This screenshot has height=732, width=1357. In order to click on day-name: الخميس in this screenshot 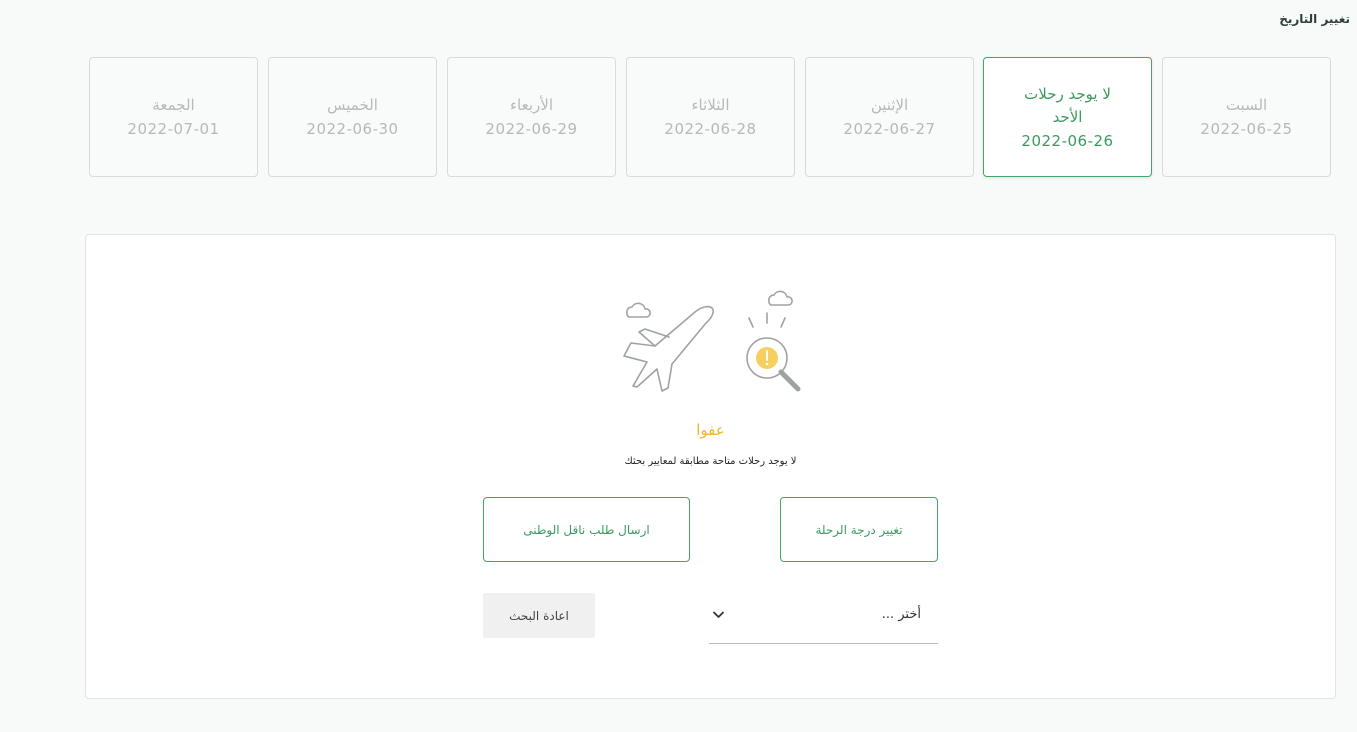, I will do `click(352, 104)`.